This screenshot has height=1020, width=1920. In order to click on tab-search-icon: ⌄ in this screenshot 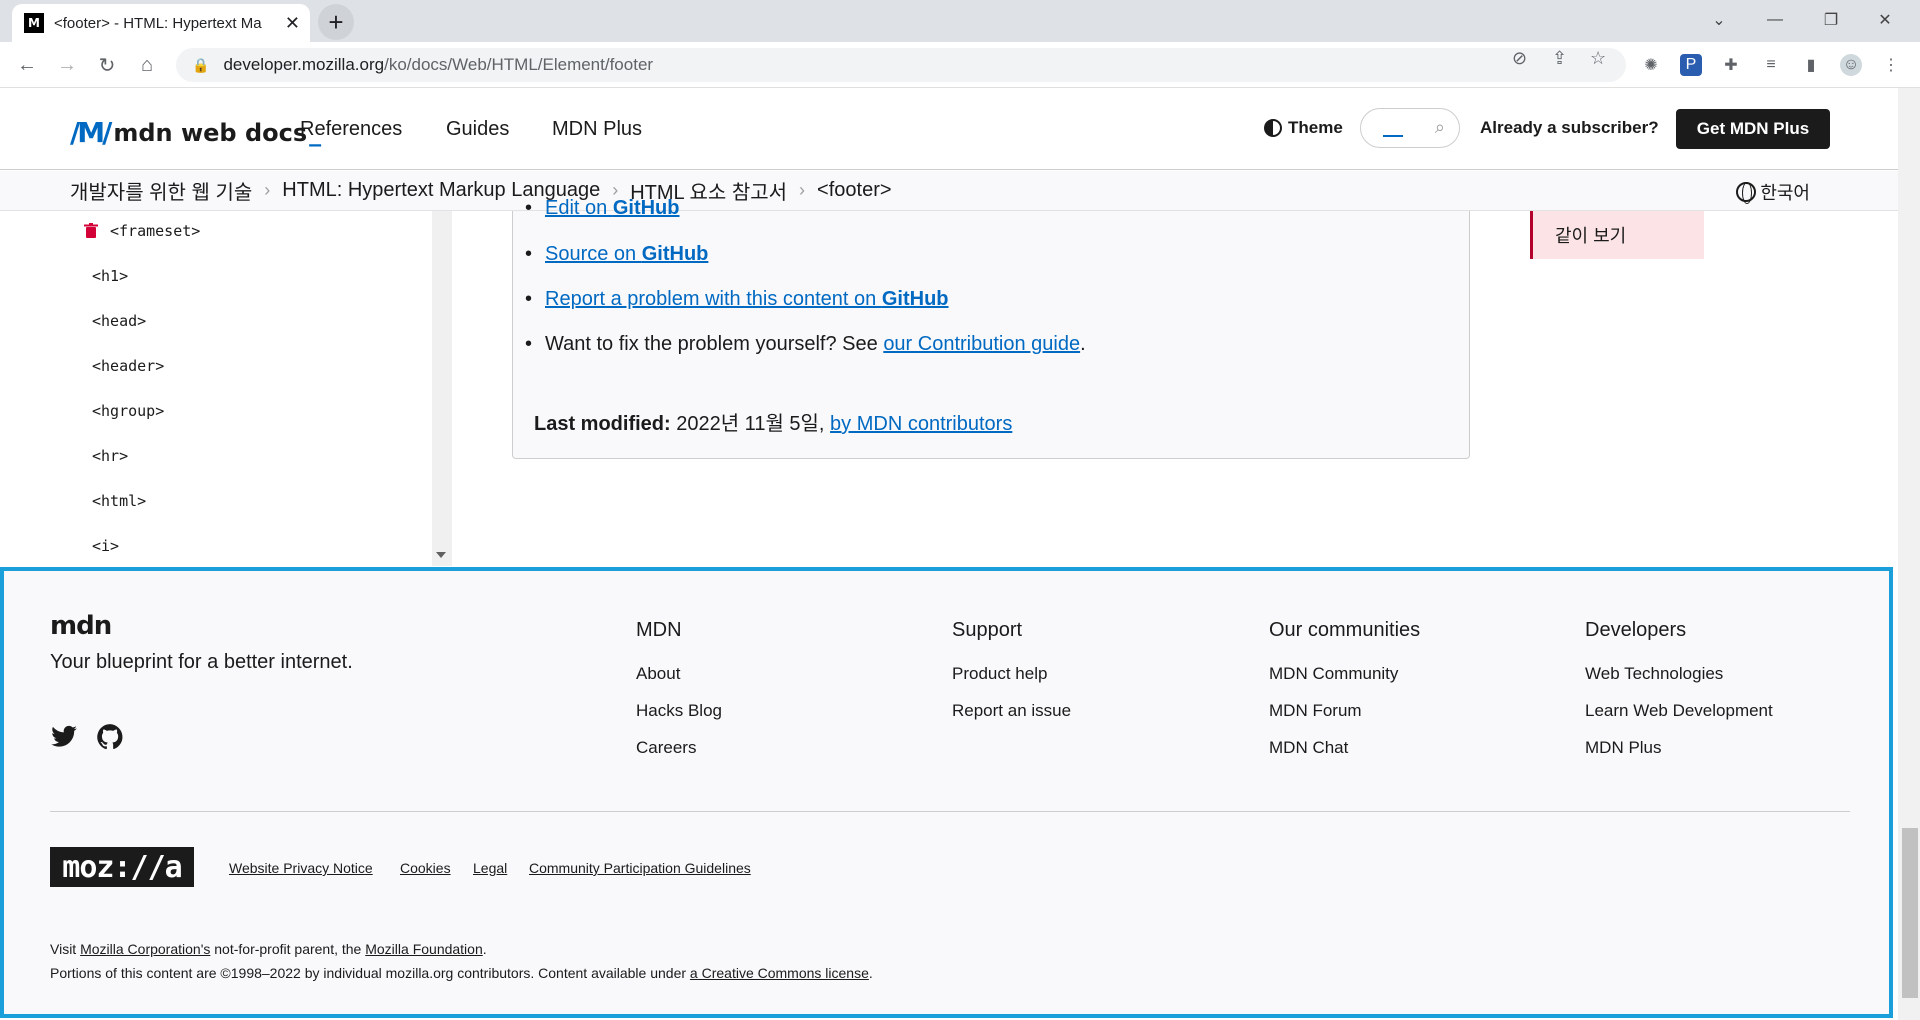, I will do `click(1719, 20)`.